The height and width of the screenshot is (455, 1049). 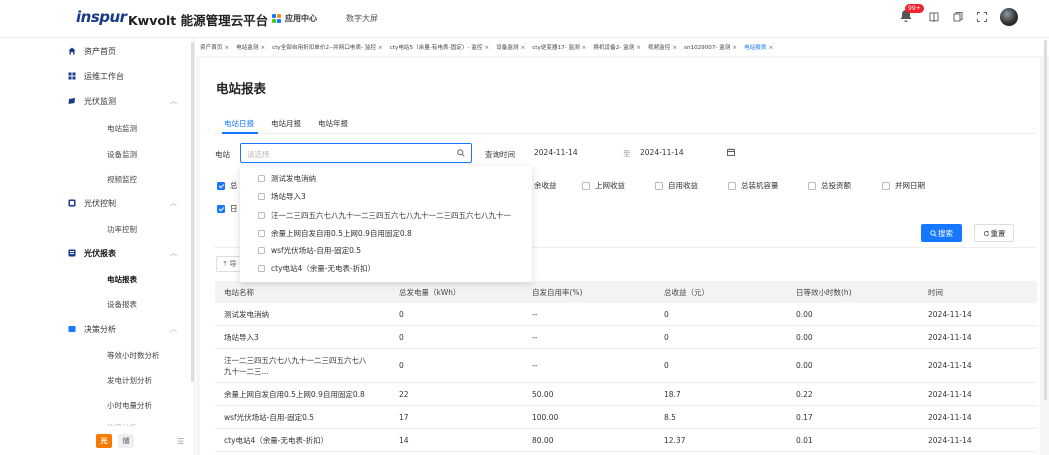 What do you see at coordinates (356, 153) in the screenshot?
I see `station-select: 请选择` at bounding box center [356, 153].